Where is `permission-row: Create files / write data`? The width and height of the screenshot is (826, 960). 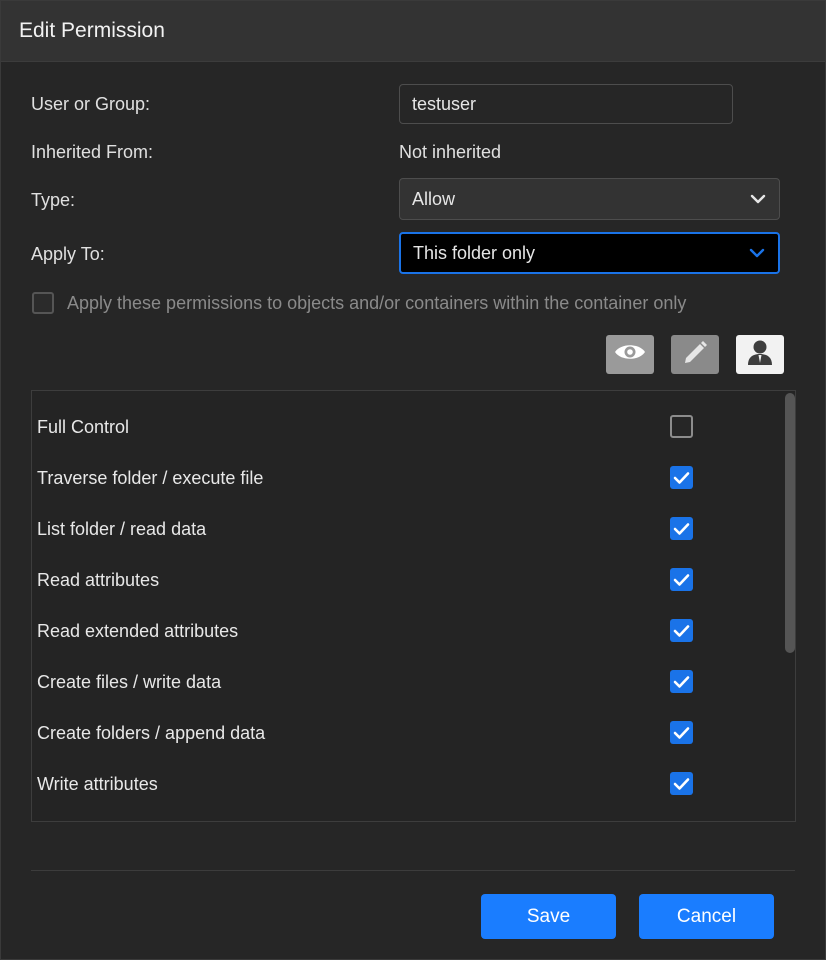
permission-row: Create files / write data is located at coordinates (407, 682).